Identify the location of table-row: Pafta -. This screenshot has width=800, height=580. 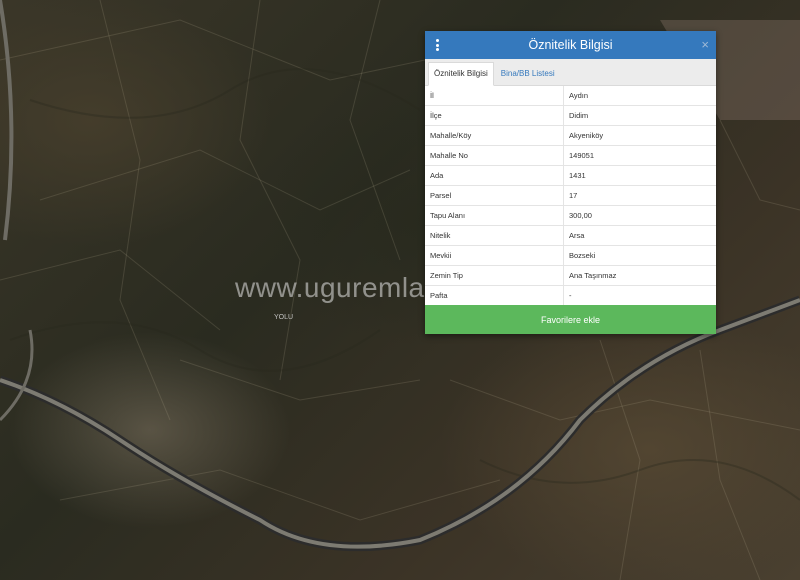
(570, 295).